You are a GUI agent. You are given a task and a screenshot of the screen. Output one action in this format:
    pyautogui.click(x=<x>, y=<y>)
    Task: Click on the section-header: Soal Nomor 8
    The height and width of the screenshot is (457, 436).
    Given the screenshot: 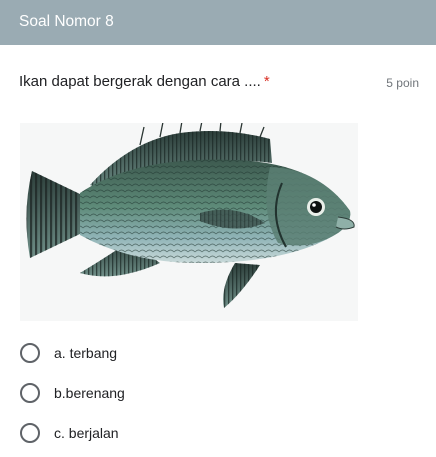 What is the action you would take?
    pyautogui.click(x=218, y=22)
    